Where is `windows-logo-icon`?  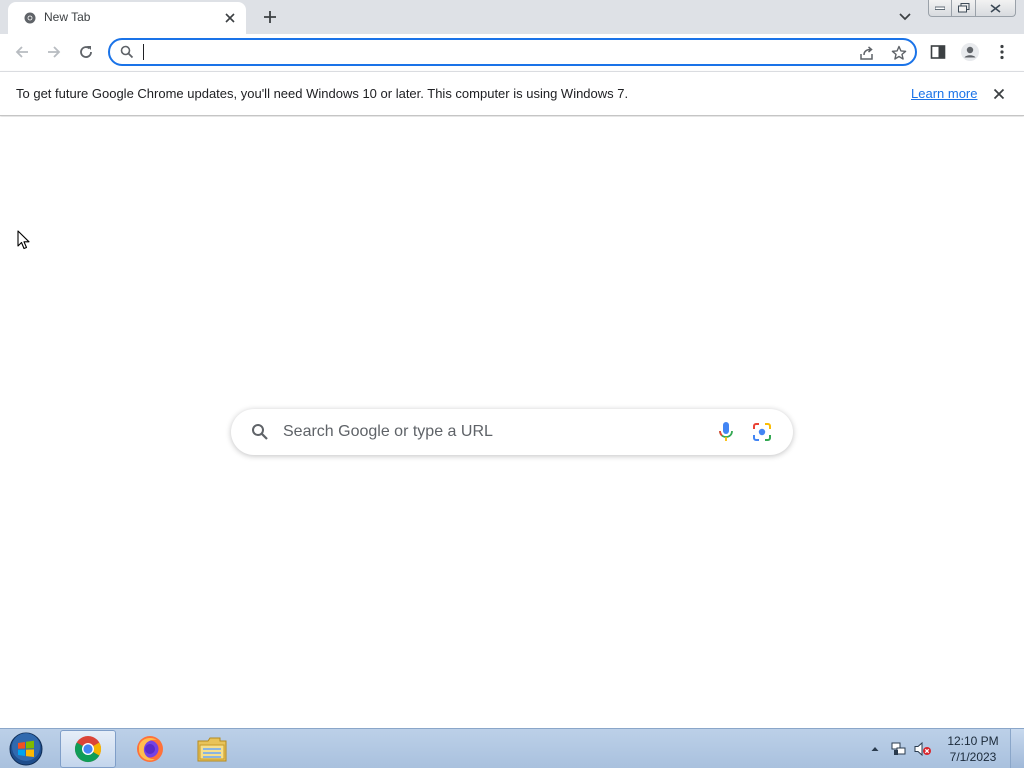
windows-logo-icon is located at coordinates (26, 749).